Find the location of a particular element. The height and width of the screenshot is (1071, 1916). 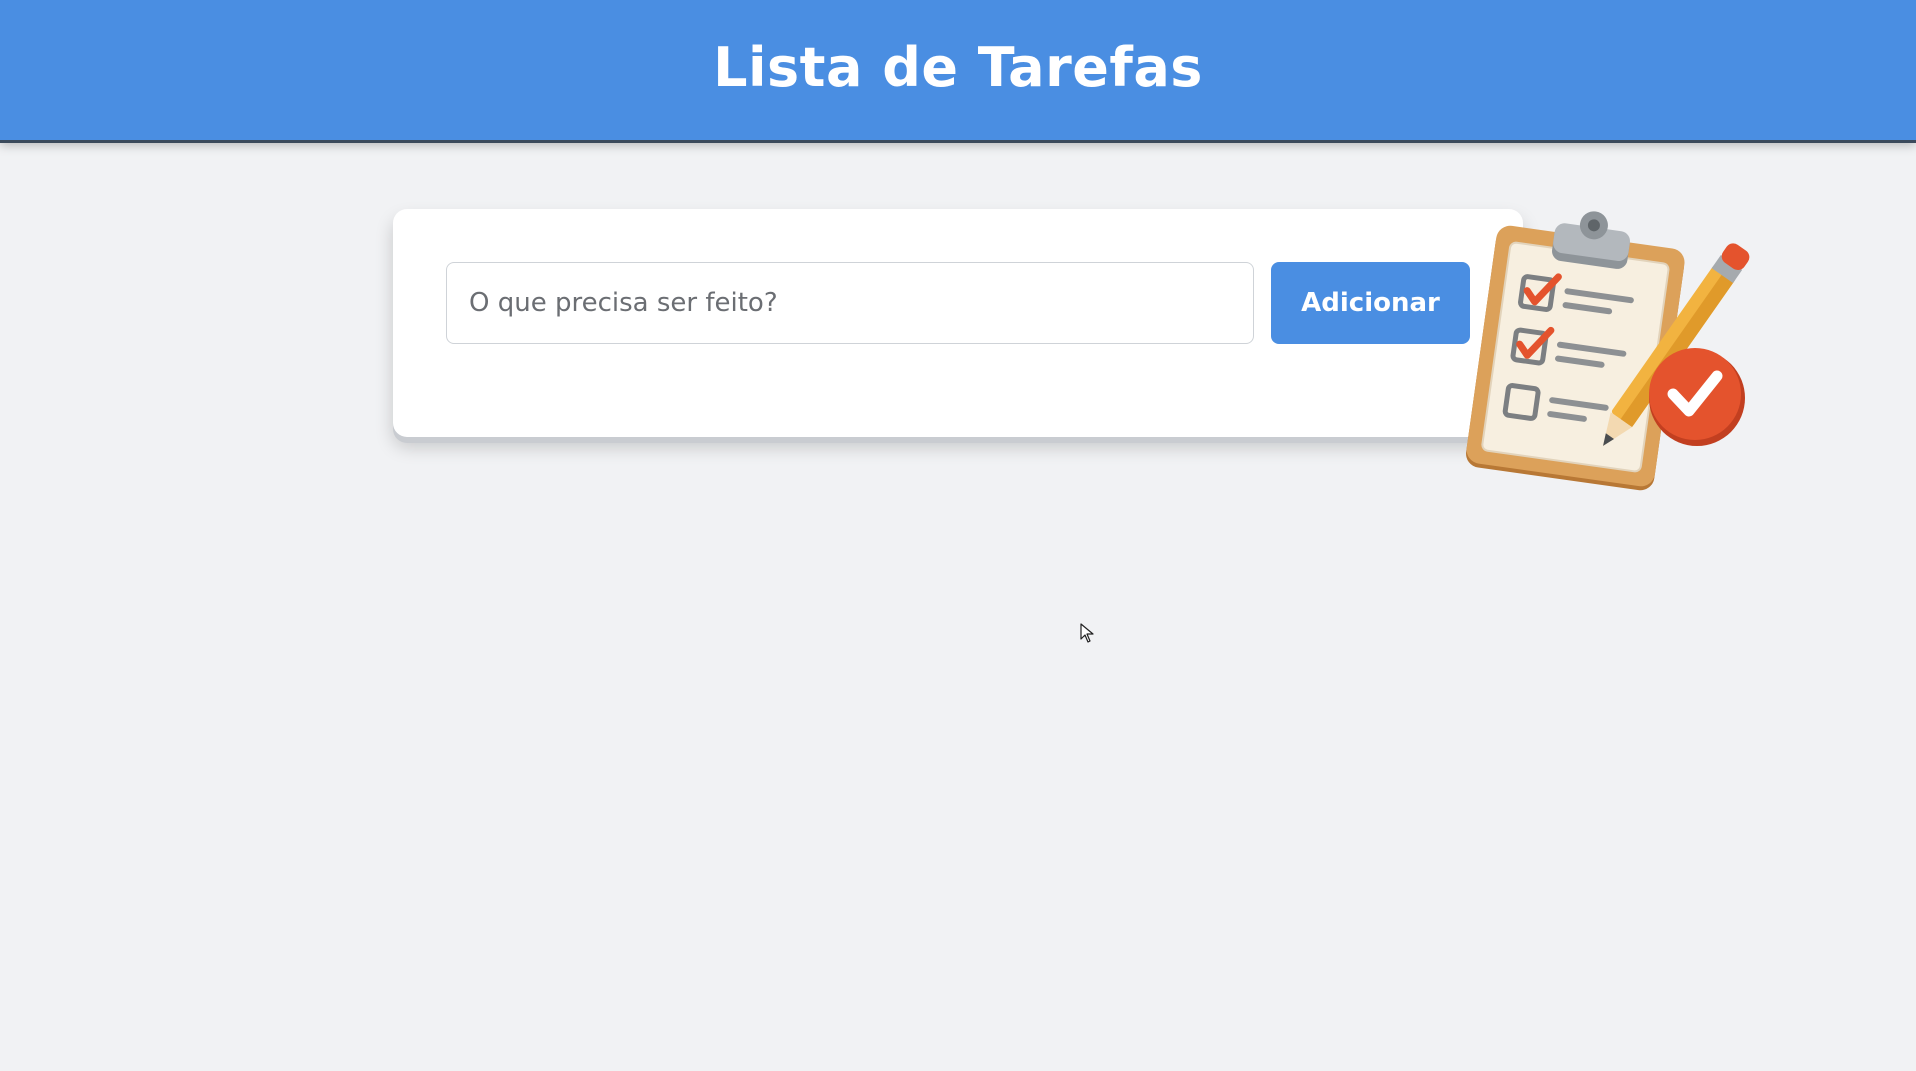

task-input is located at coordinates (850, 303).